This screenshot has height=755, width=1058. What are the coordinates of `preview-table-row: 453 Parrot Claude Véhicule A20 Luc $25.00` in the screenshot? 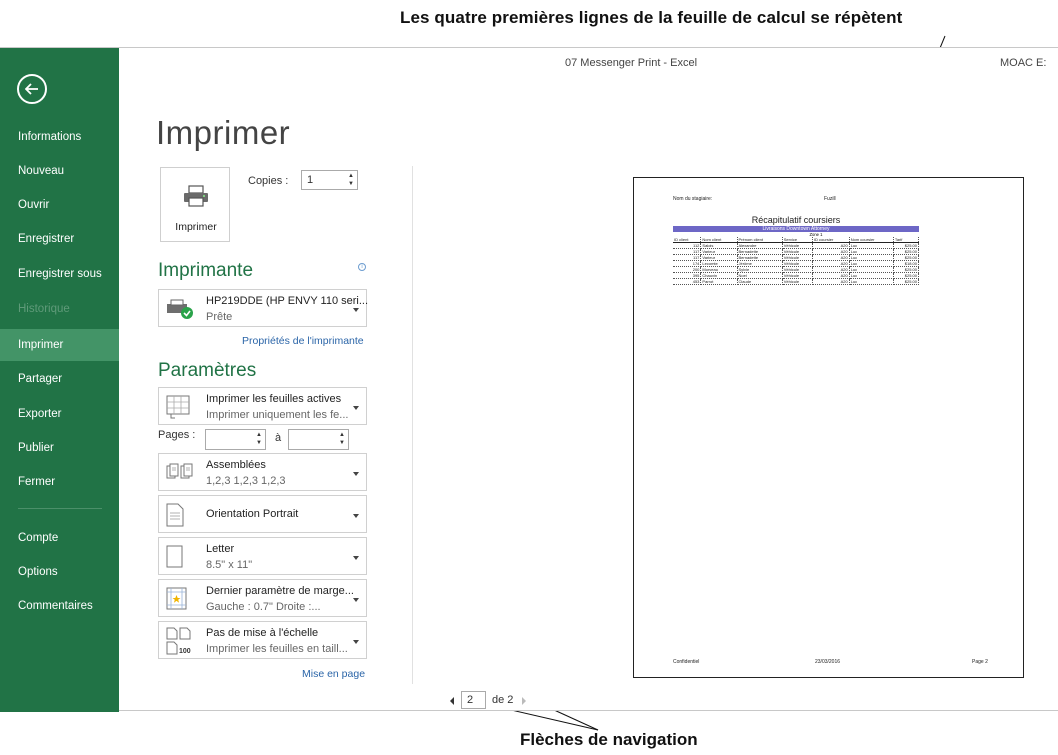 It's located at (796, 281).